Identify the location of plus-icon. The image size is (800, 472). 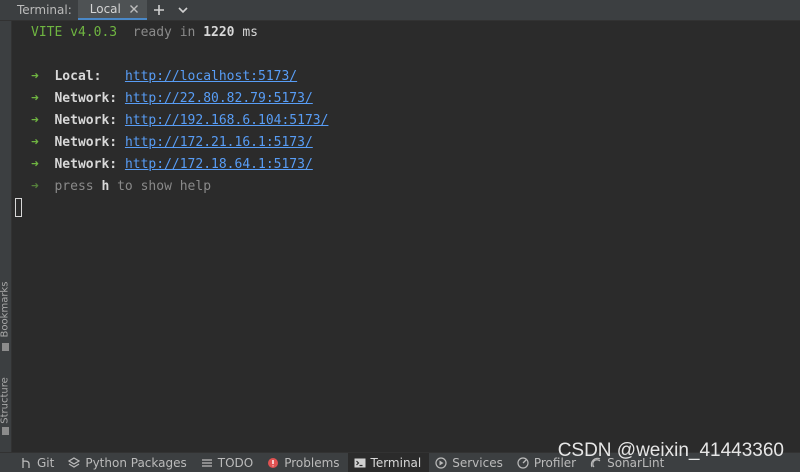
(158, 10).